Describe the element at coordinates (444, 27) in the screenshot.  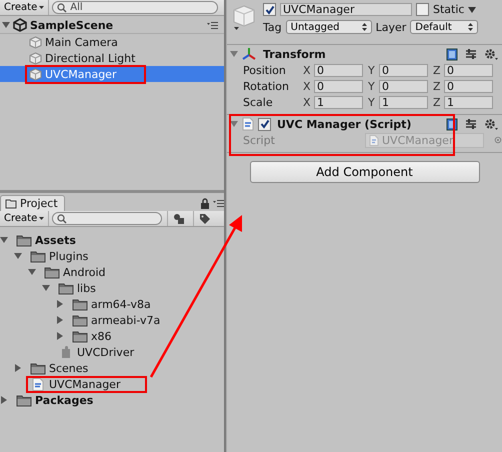
I see `layer-dropdown: Default` at that location.